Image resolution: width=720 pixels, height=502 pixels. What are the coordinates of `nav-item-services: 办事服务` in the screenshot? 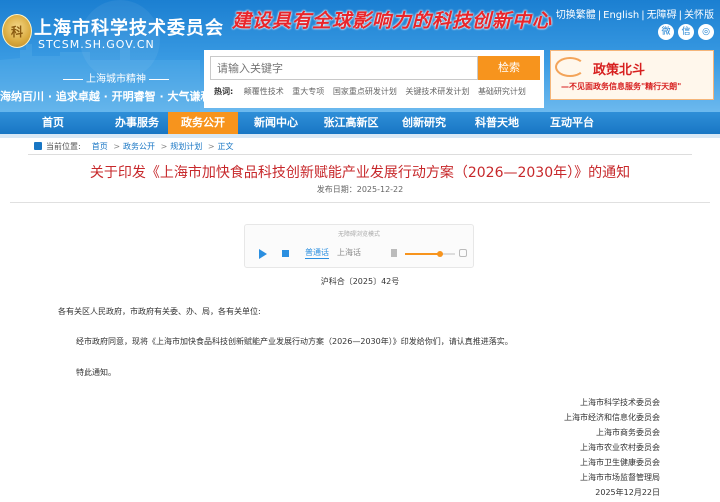 It's located at (137, 123).